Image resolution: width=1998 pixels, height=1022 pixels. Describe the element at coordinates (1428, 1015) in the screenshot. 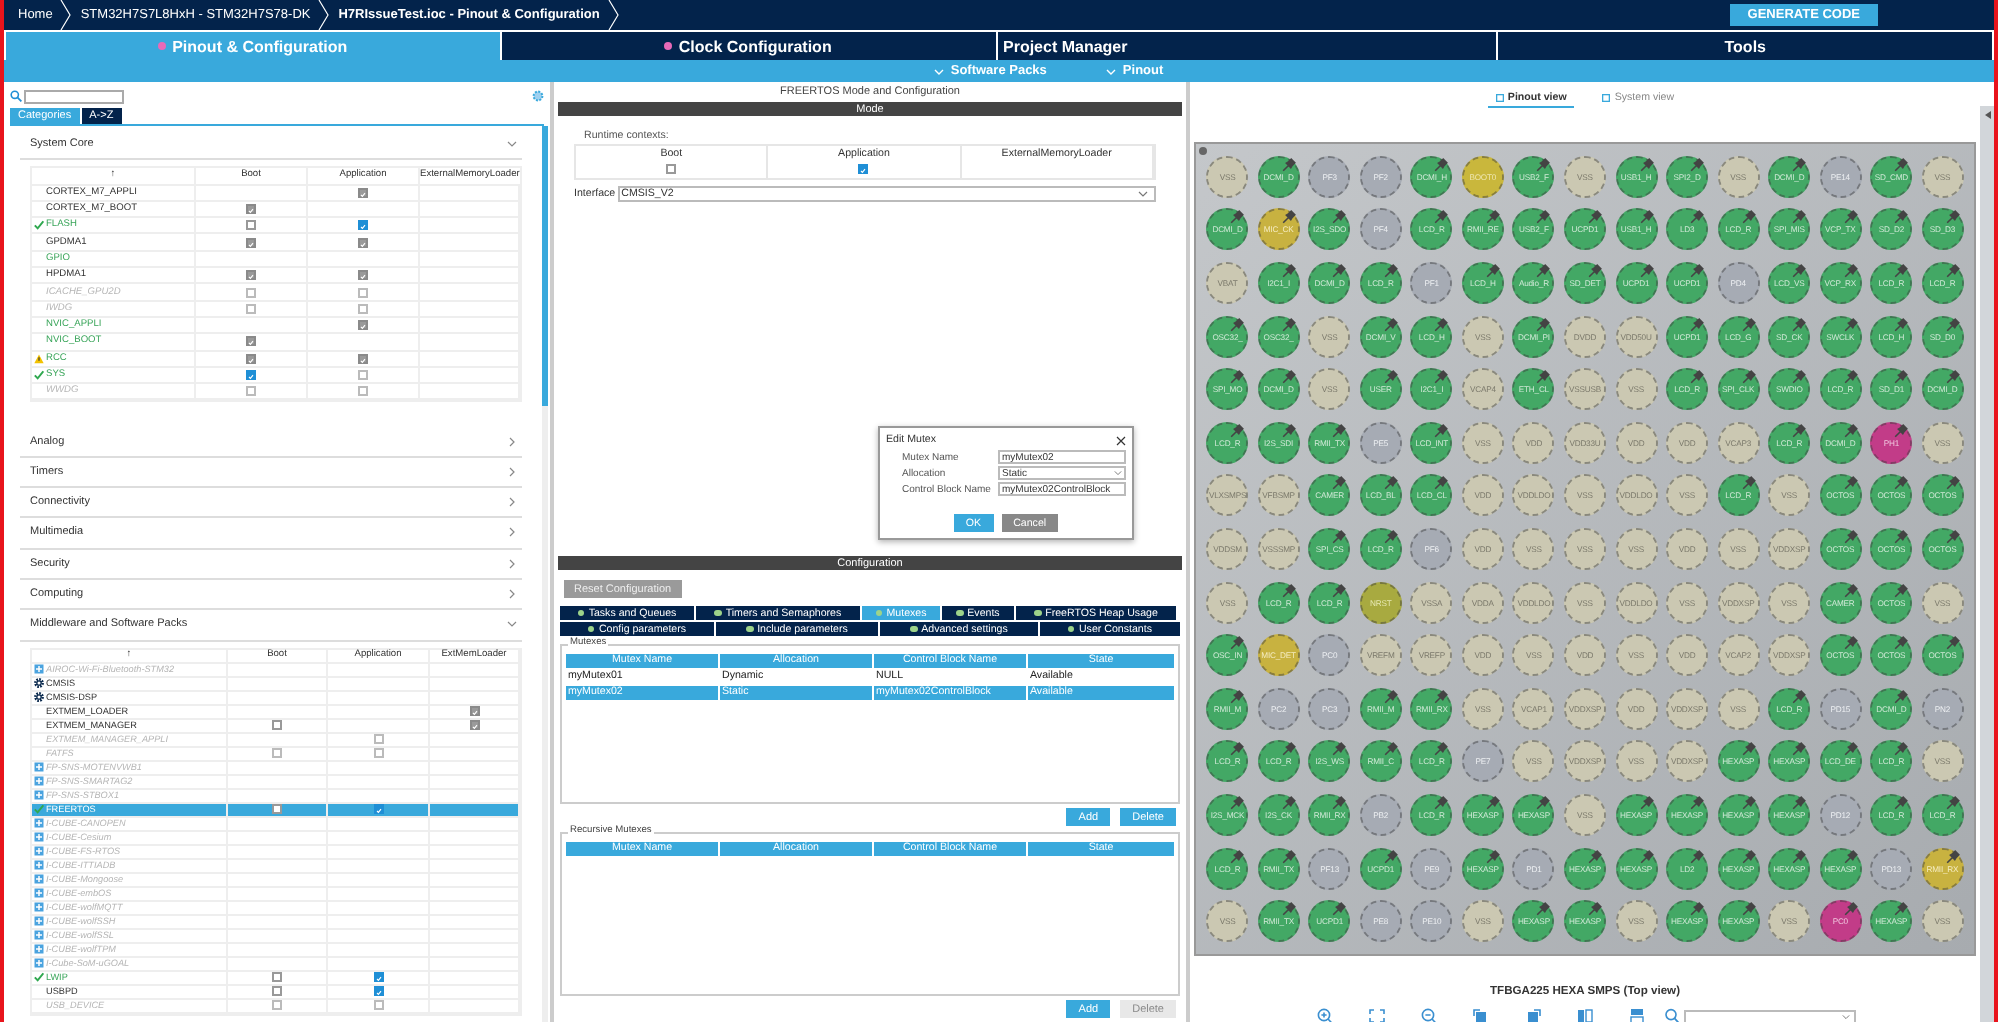

I see `zoom-out-icon` at that location.